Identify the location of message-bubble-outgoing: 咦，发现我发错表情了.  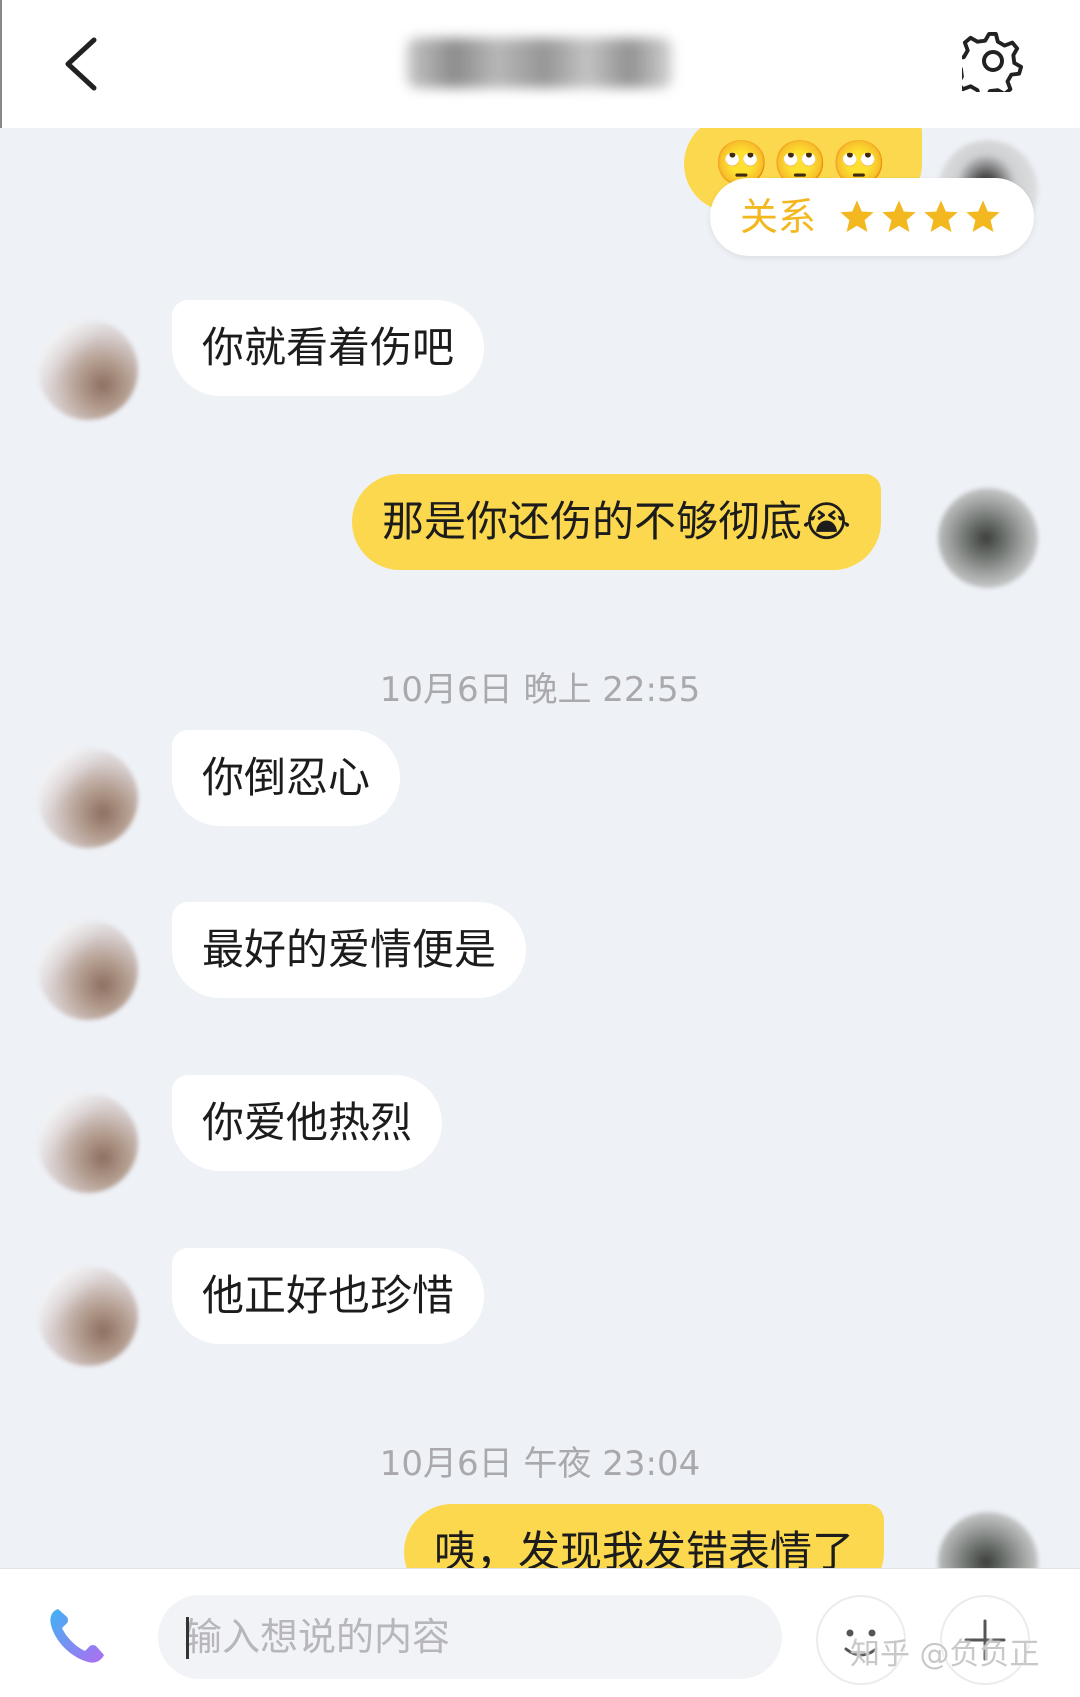
(644, 1536).